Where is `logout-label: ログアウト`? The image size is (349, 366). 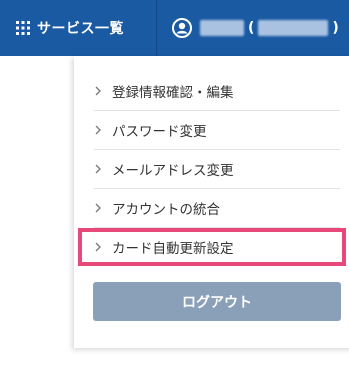
logout-label: ログアウト is located at coordinates (217, 302).